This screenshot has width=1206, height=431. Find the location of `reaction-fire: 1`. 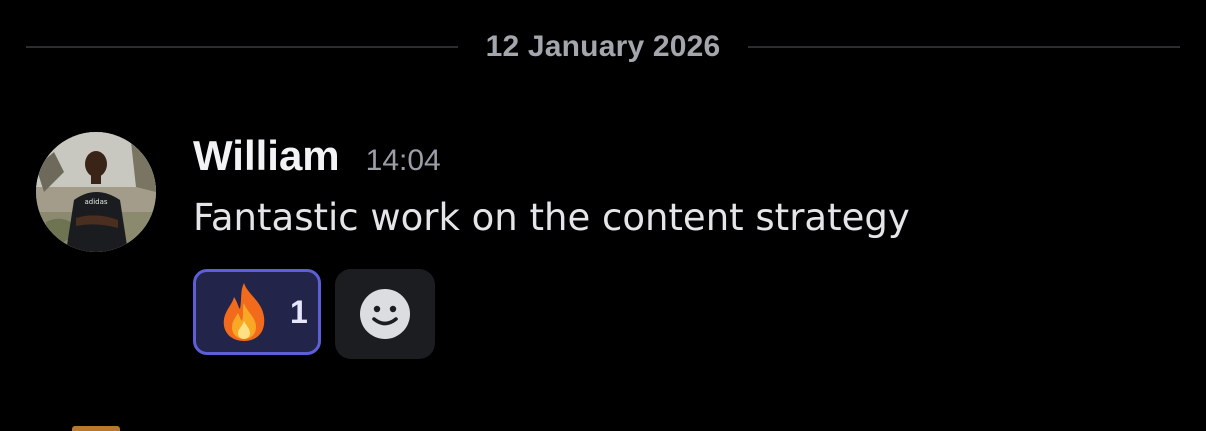

reaction-fire: 1 is located at coordinates (257, 312).